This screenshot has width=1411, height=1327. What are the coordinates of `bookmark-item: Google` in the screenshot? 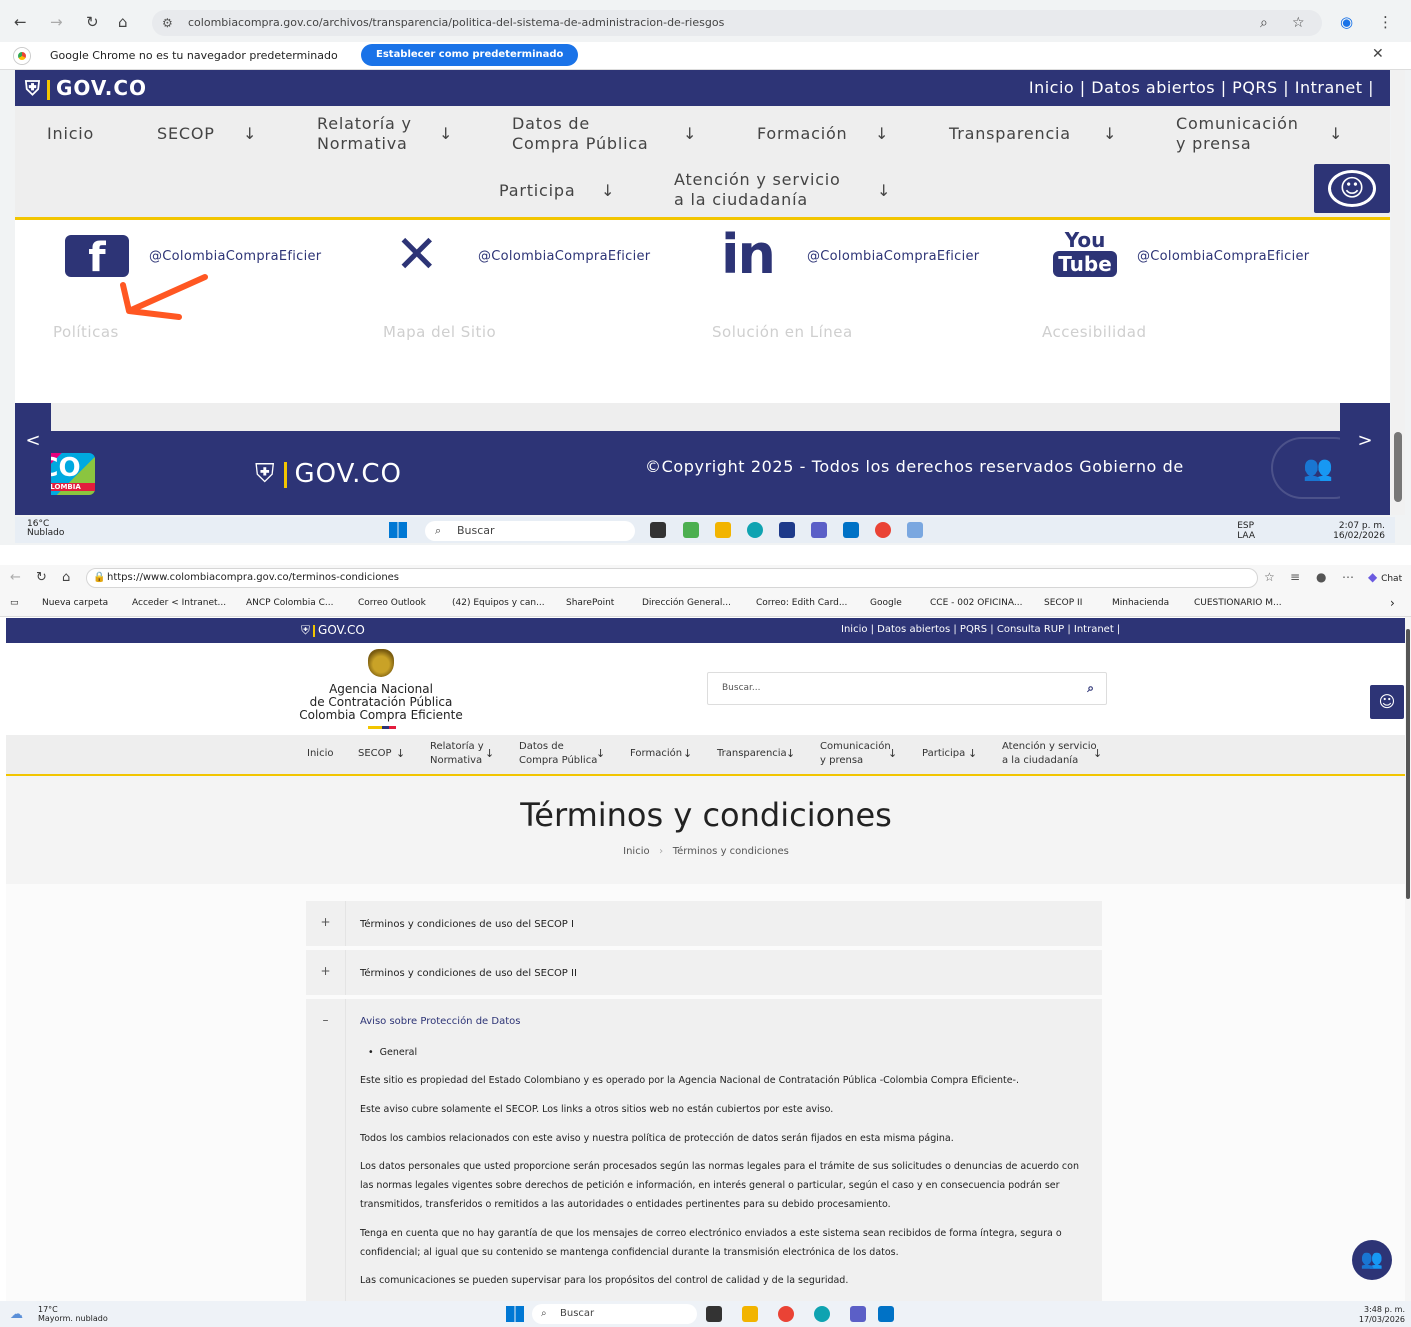 It's located at (886, 603).